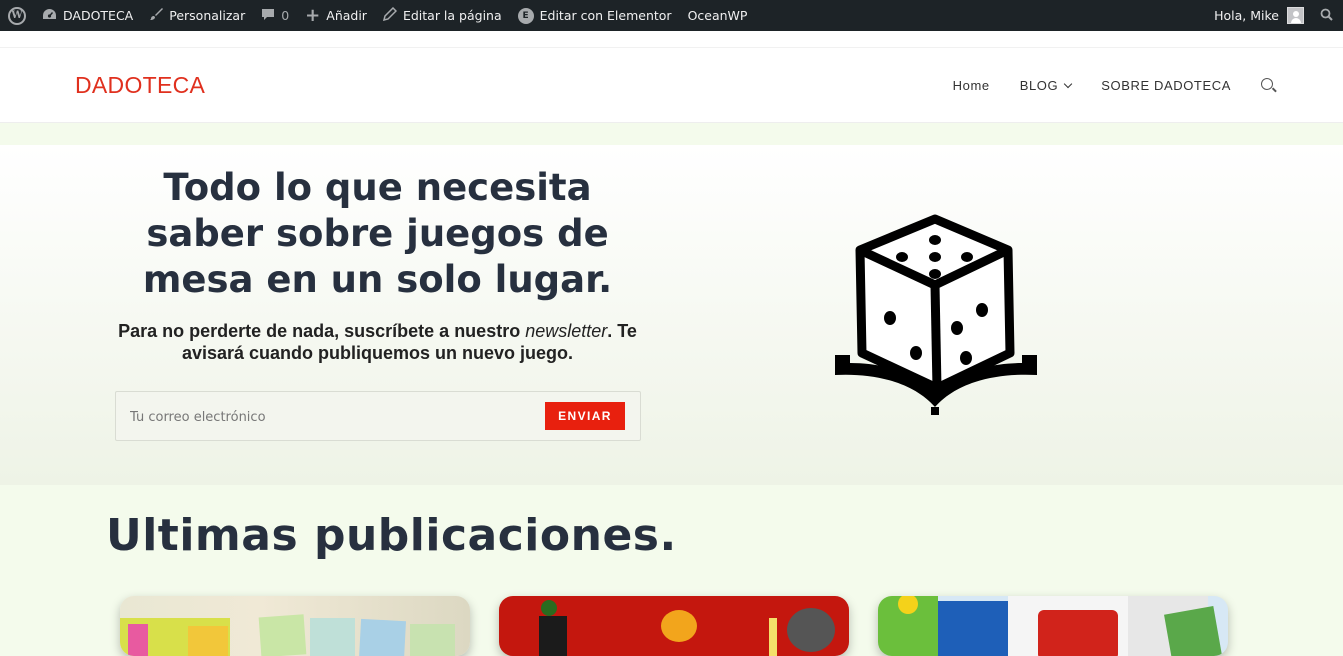 Image resolution: width=1343 pixels, height=656 pixels. I want to click on comment-icon, so click(268, 16).